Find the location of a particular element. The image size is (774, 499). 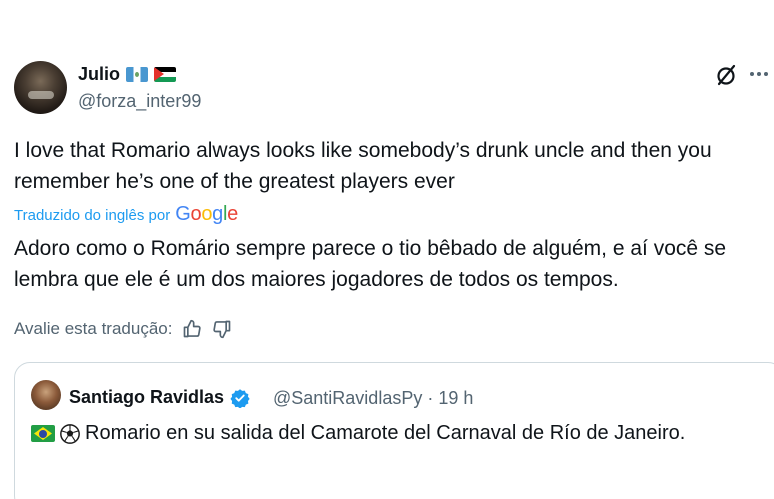

palestine-flag is located at coordinates (165, 74).